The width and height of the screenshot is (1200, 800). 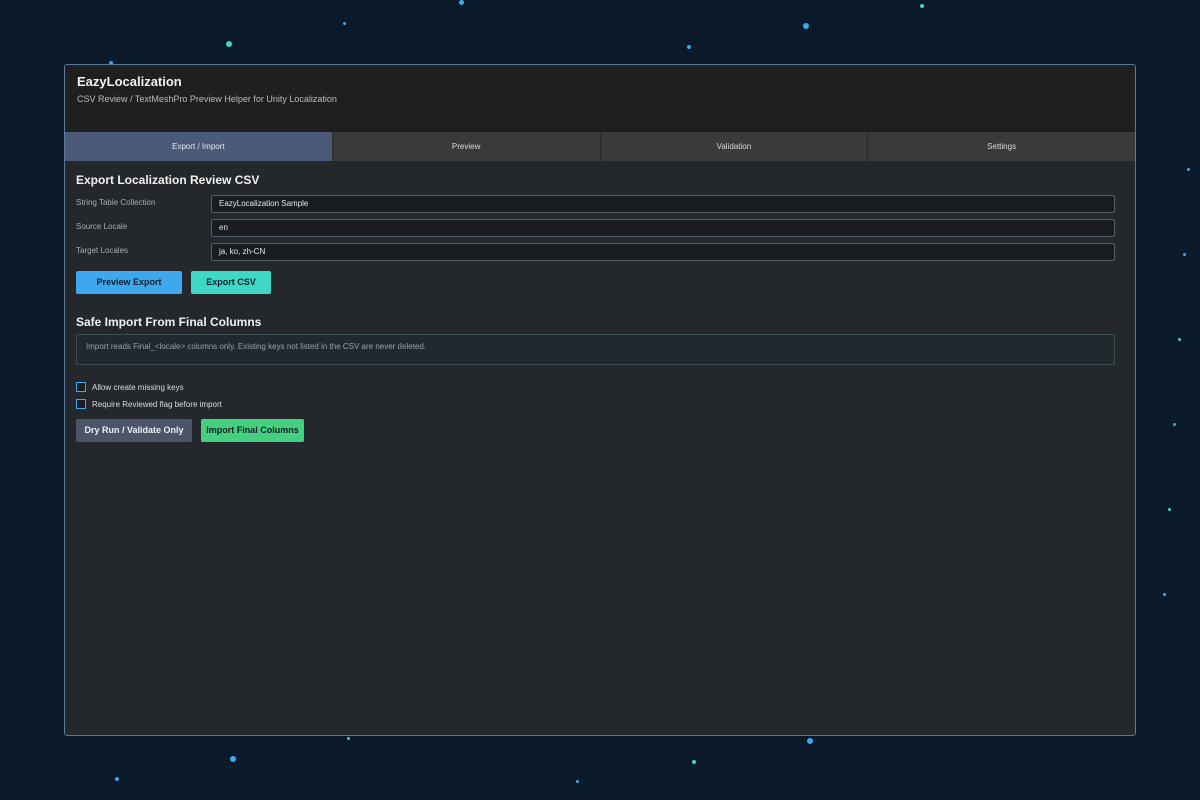 I want to click on target-locales-label: Target Locales, so click(x=102, y=250).